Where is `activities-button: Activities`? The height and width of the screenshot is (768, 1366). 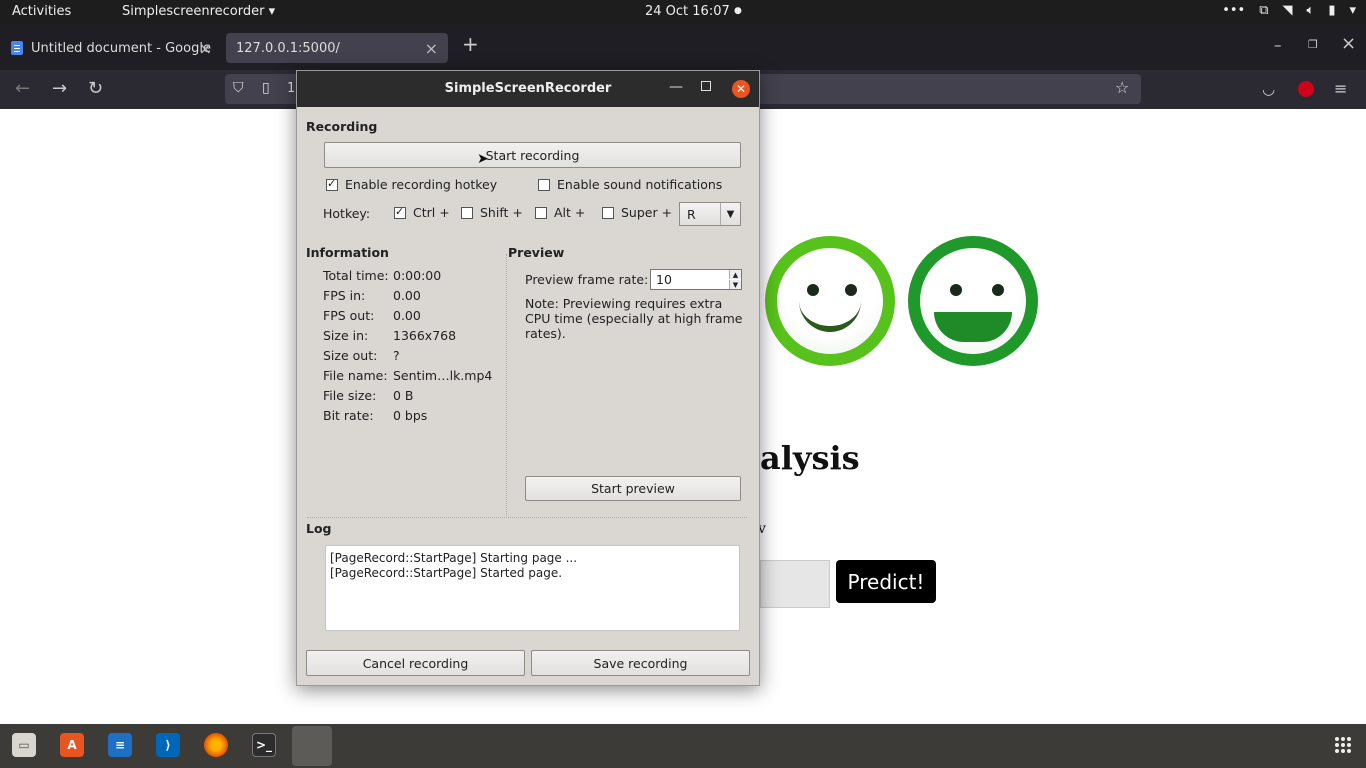 activities-button: Activities is located at coordinates (41, 11).